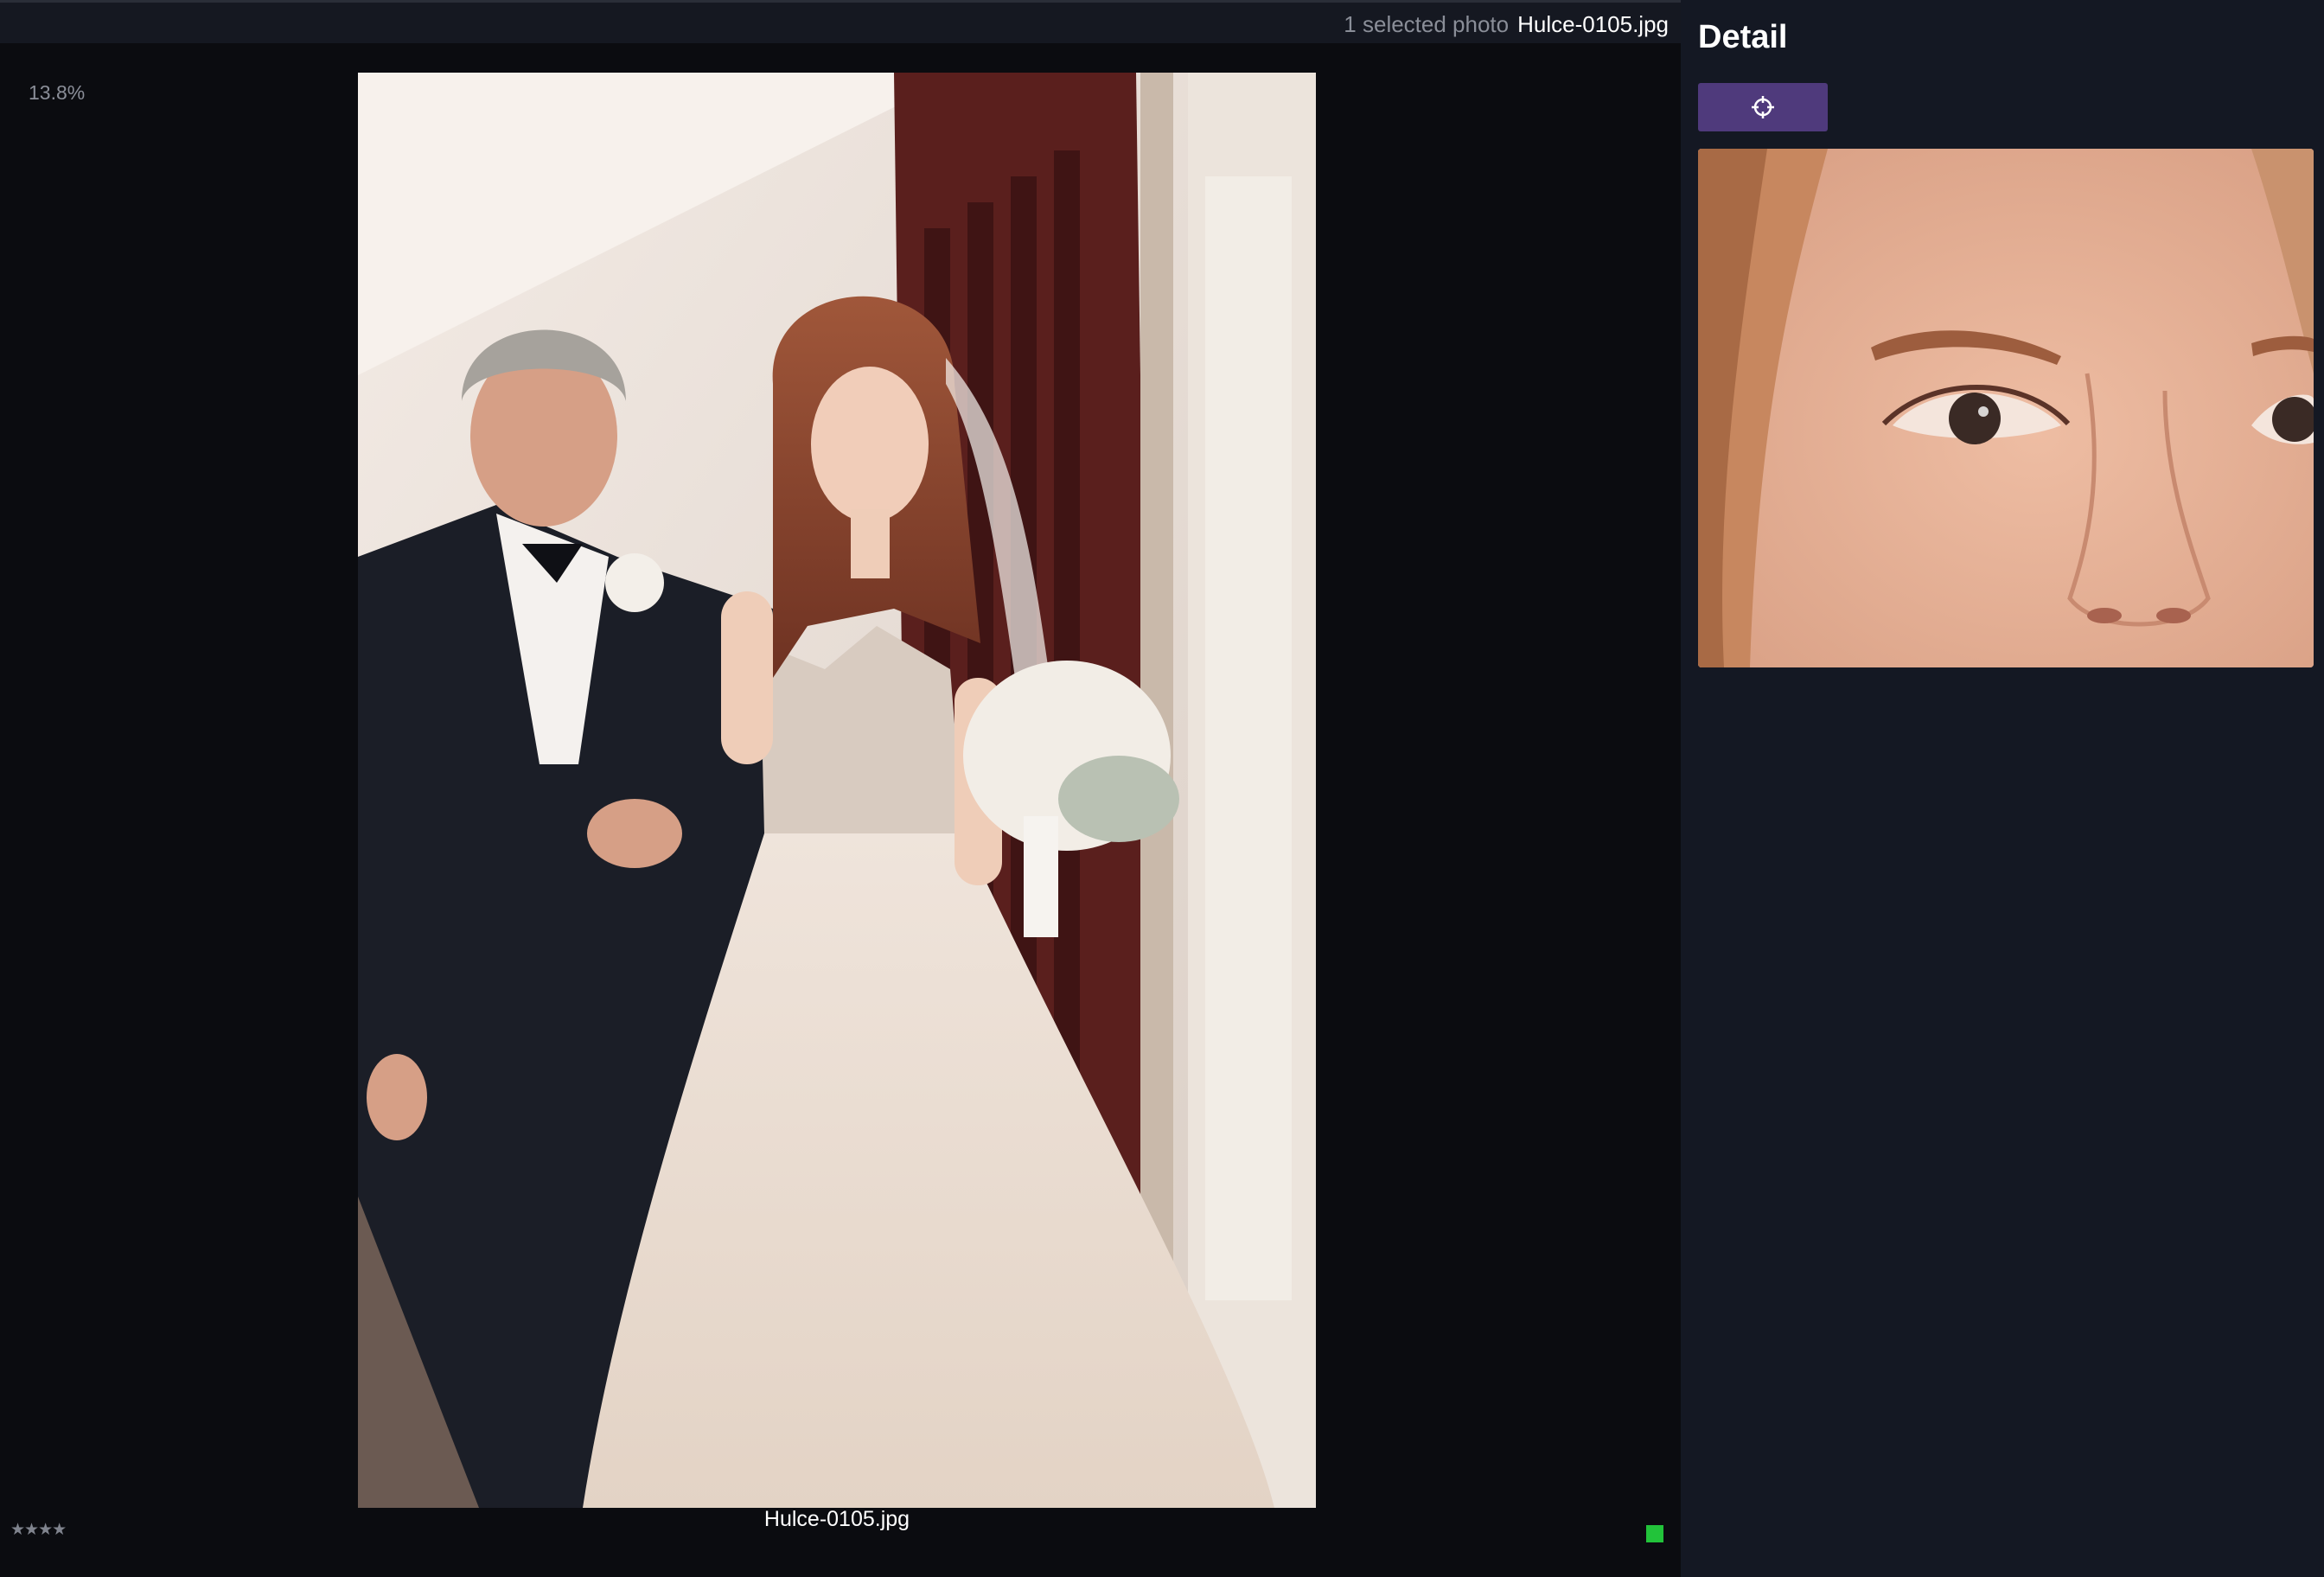  Describe the element at coordinates (1654, 1533) in the screenshot. I see `color-label-indicator` at that location.